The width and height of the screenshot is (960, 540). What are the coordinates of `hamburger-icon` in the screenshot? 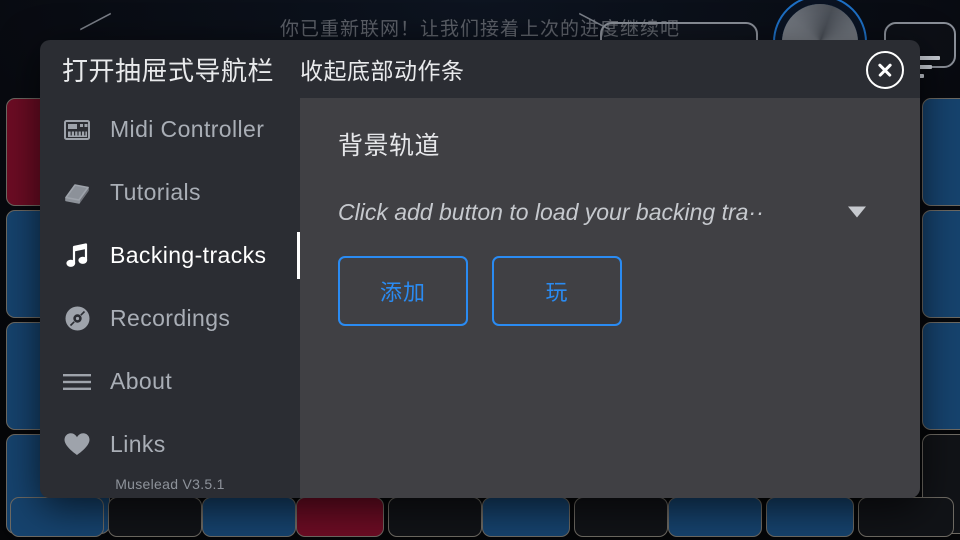 It's located at (77, 382).